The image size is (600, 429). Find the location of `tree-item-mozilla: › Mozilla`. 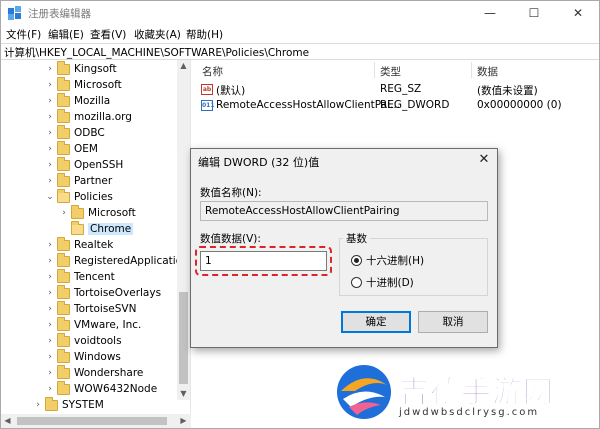

tree-item-mozilla: › Mozilla is located at coordinates (77, 100).